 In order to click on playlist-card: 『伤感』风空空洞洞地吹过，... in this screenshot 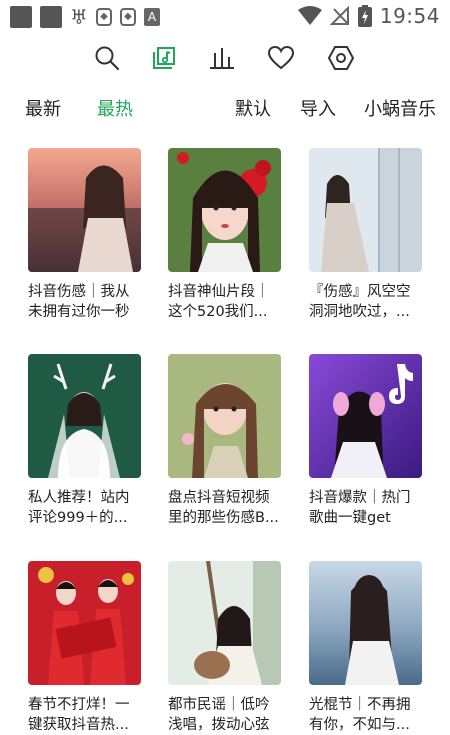, I will do `click(365, 235)`.